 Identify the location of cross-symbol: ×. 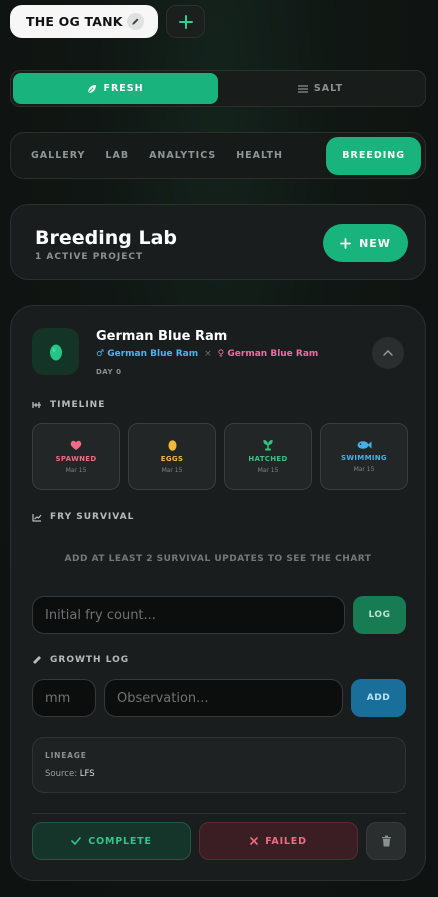
(208, 354).